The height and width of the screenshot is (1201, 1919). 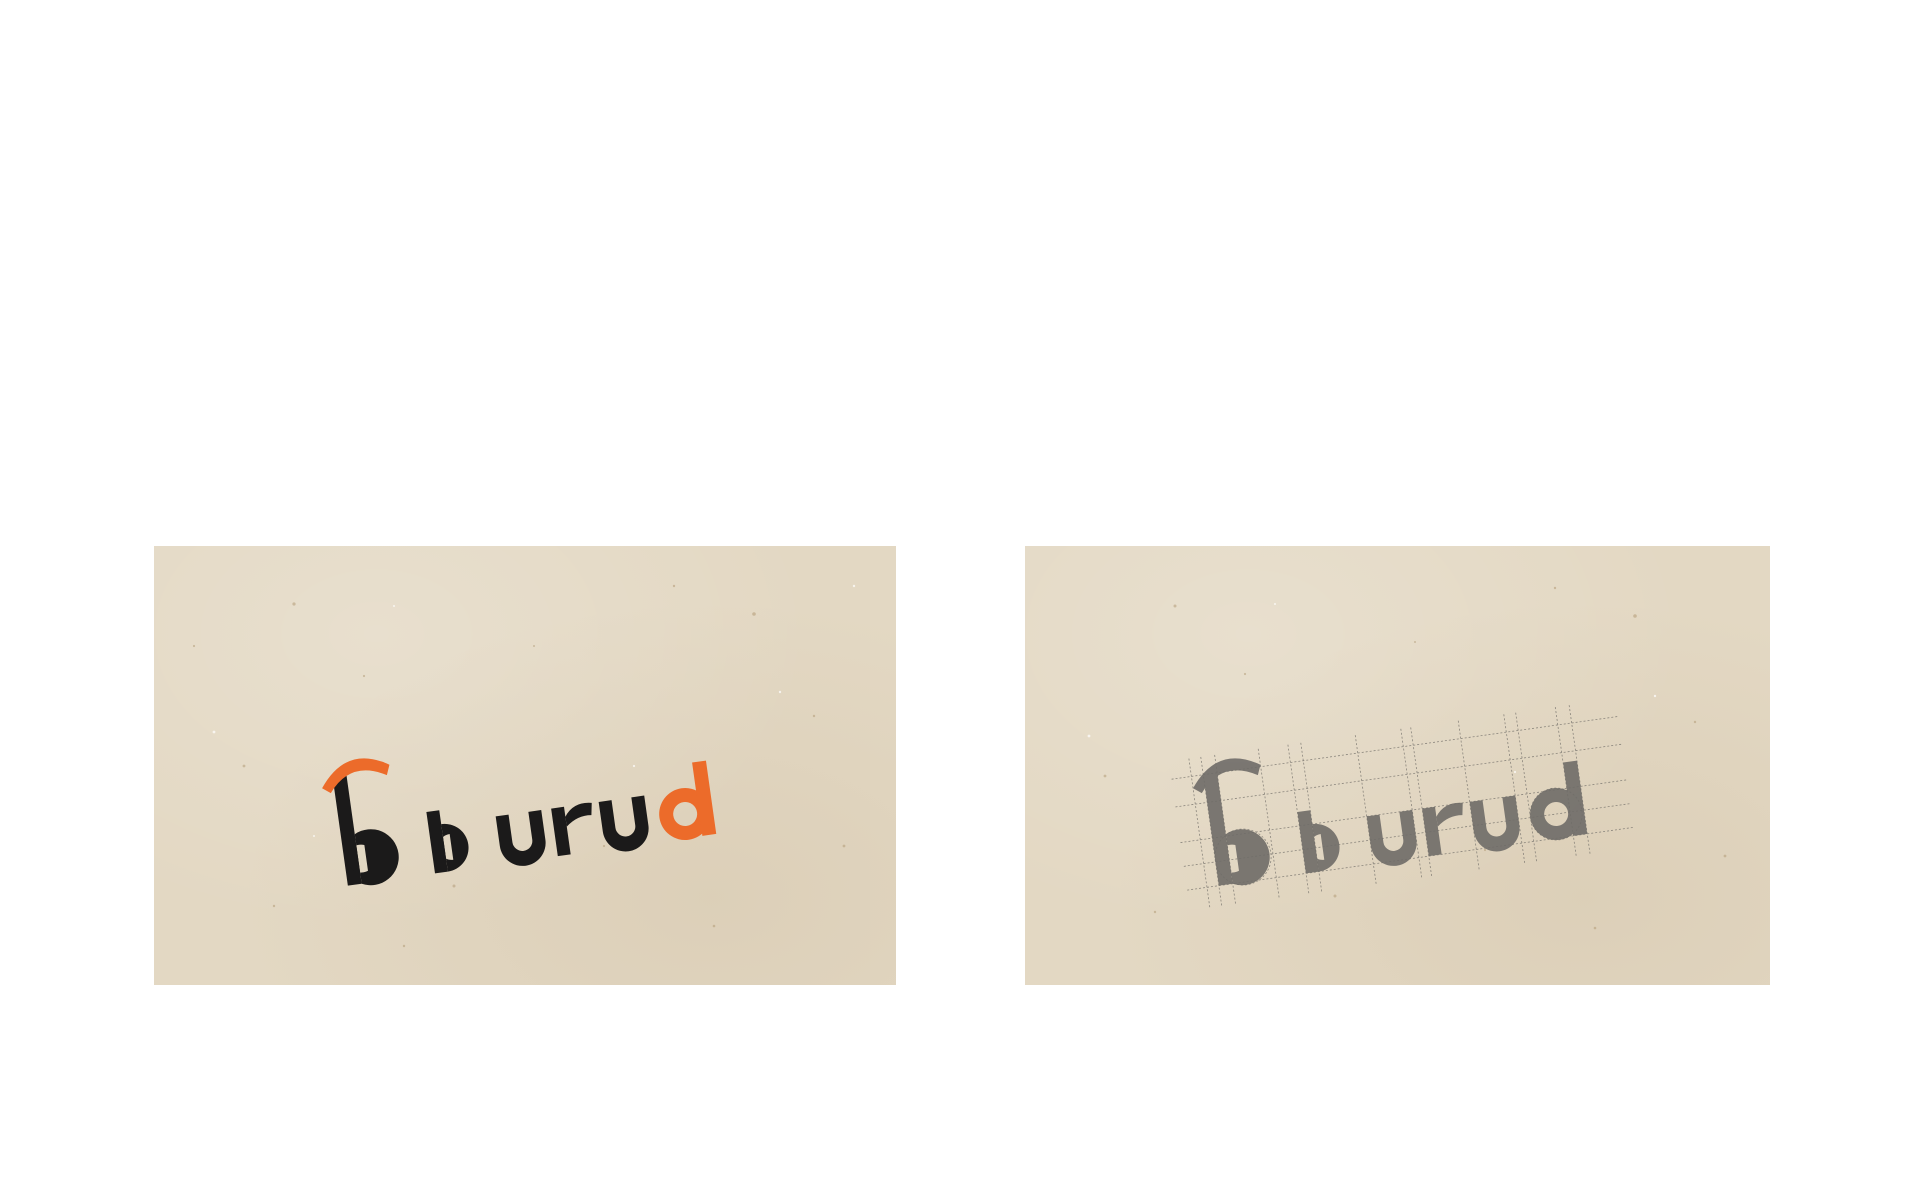 What do you see at coordinates (688, 800) in the screenshot?
I see `accent-letter` at bounding box center [688, 800].